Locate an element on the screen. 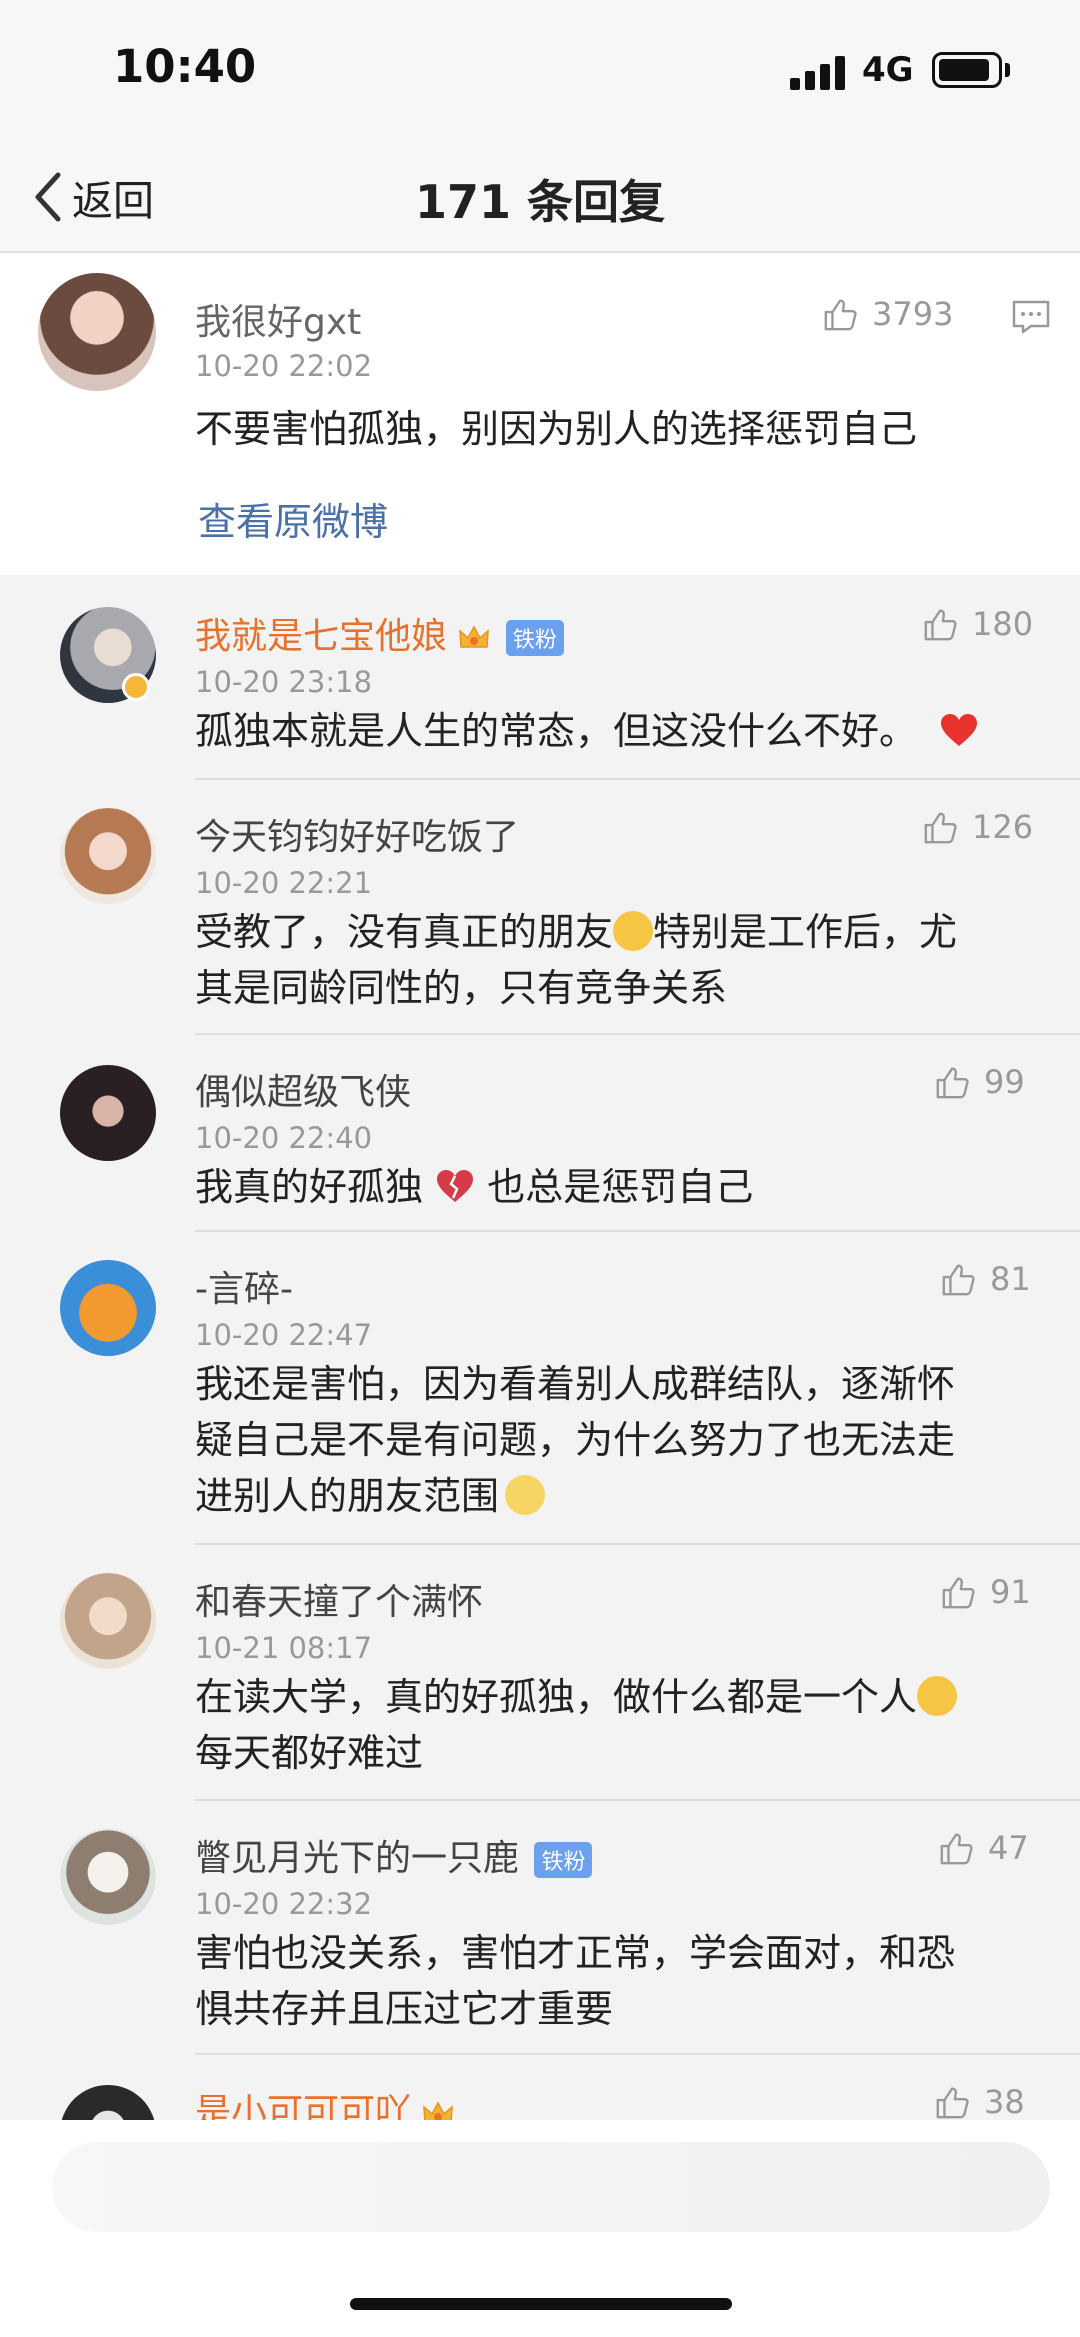  reply-text: 特别是工作后，尤 is located at coordinates (805, 932).